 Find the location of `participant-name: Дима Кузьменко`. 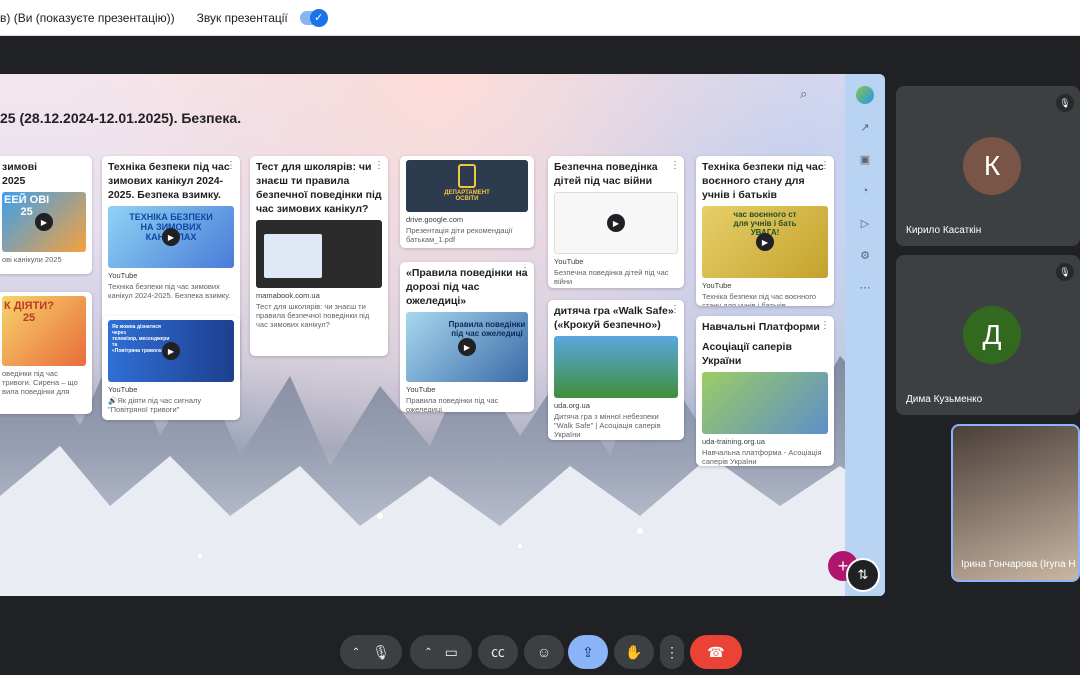

participant-name: Дима Кузьменко is located at coordinates (944, 399).